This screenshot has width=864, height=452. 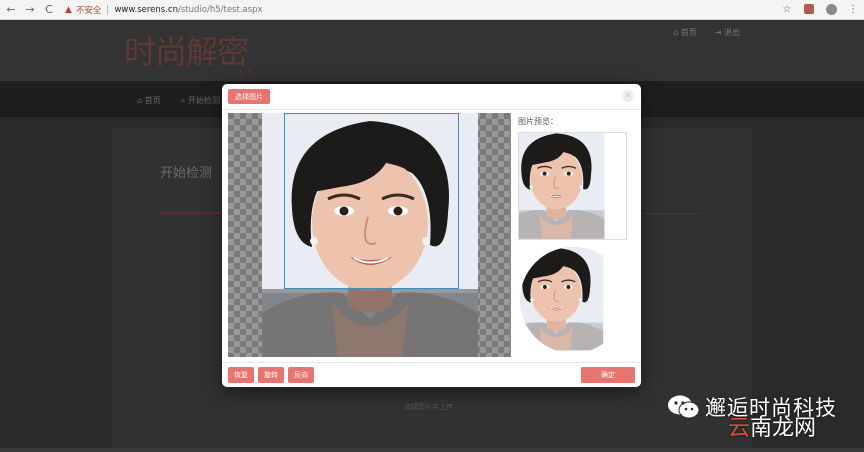 I want to click on address-separator, so click(x=108, y=9).